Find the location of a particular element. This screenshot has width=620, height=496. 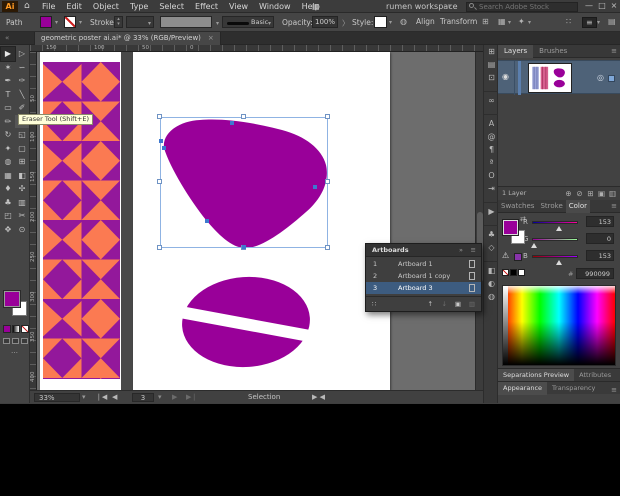

actions-panel-icon: ▶ is located at coordinates (491, 210).